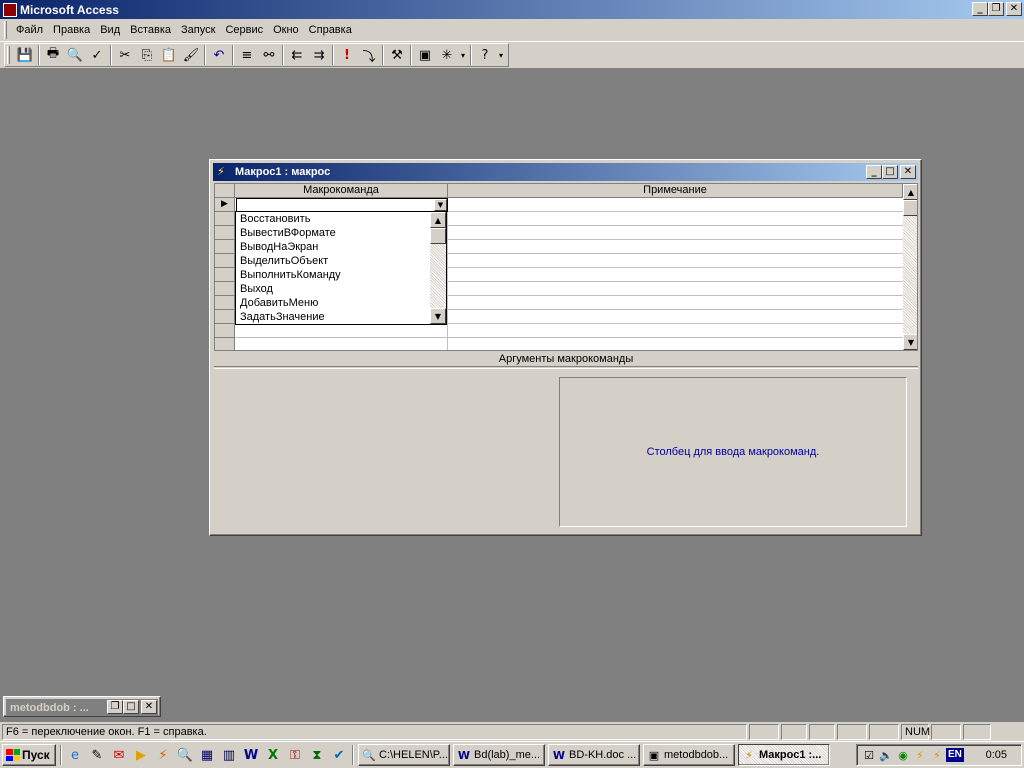 The image size is (1024, 768). What do you see at coordinates (150, 30) in the screenshot?
I see `menu-insert: Вставка` at bounding box center [150, 30].